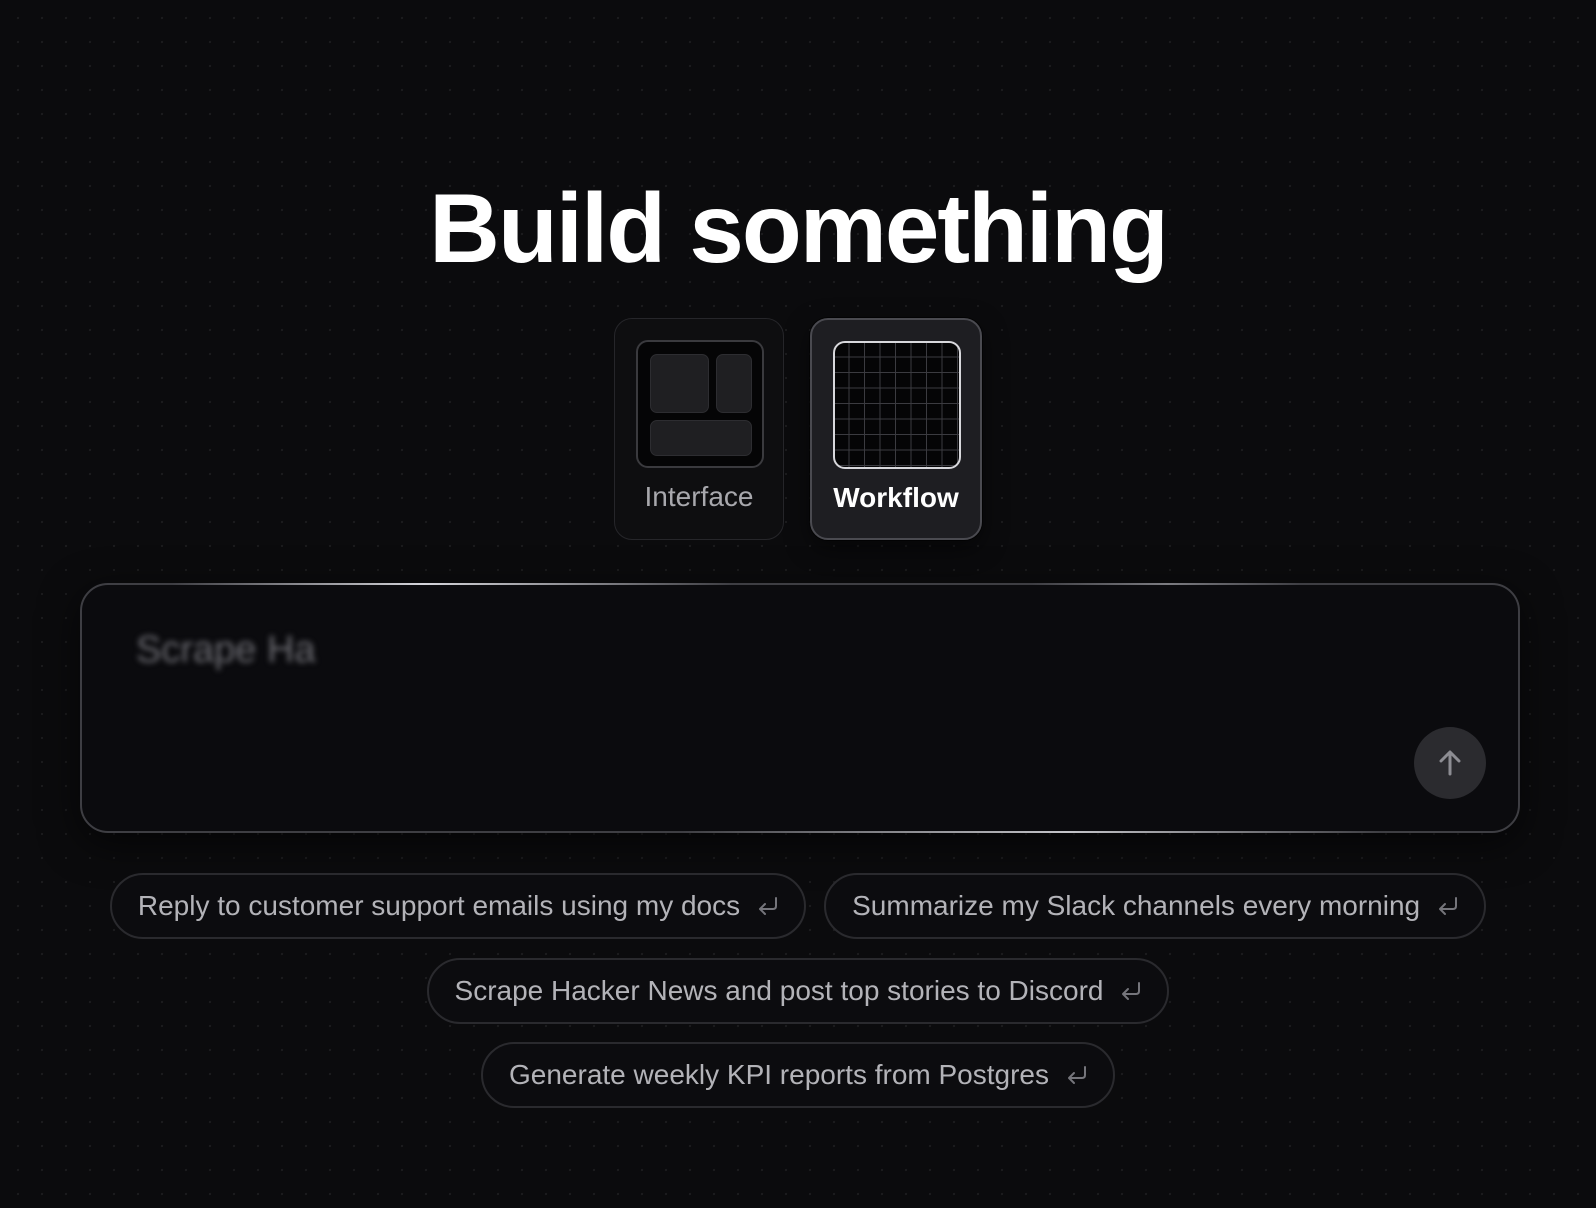 The width and height of the screenshot is (1596, 1208). Describe the element at coordinates (896, 497) in the screenshot. I see `mode-label-workflow: Workflow` at that location.